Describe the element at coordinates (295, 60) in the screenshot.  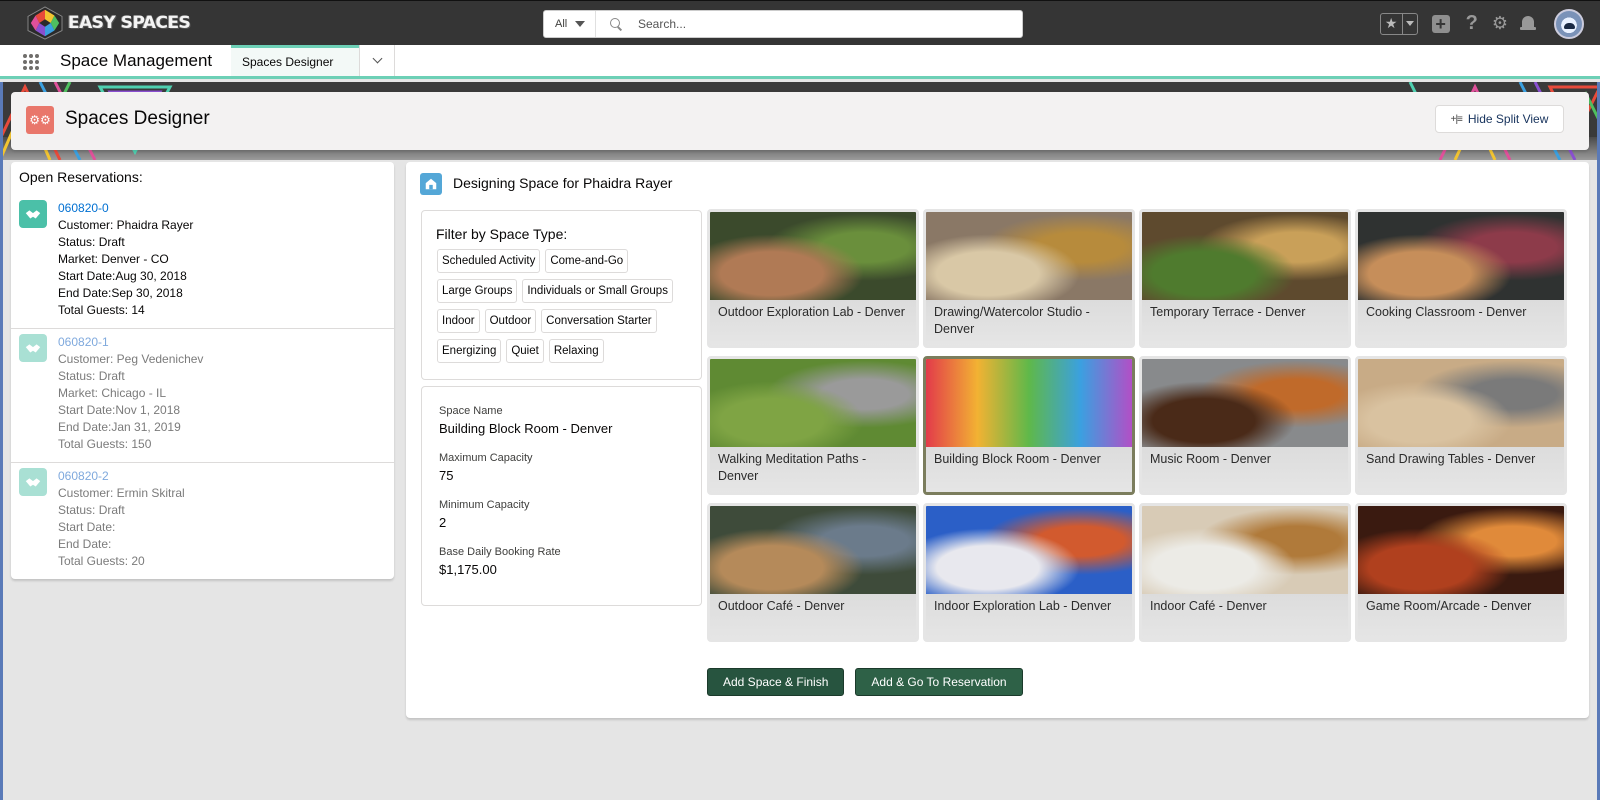
I see `tab-spaces-designer: Spaces Designer` at that location.